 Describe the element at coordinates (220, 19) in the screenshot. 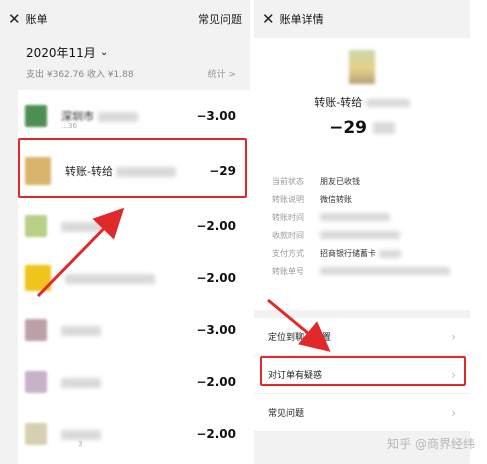

I see `faq-link: 常见问题` at that location.